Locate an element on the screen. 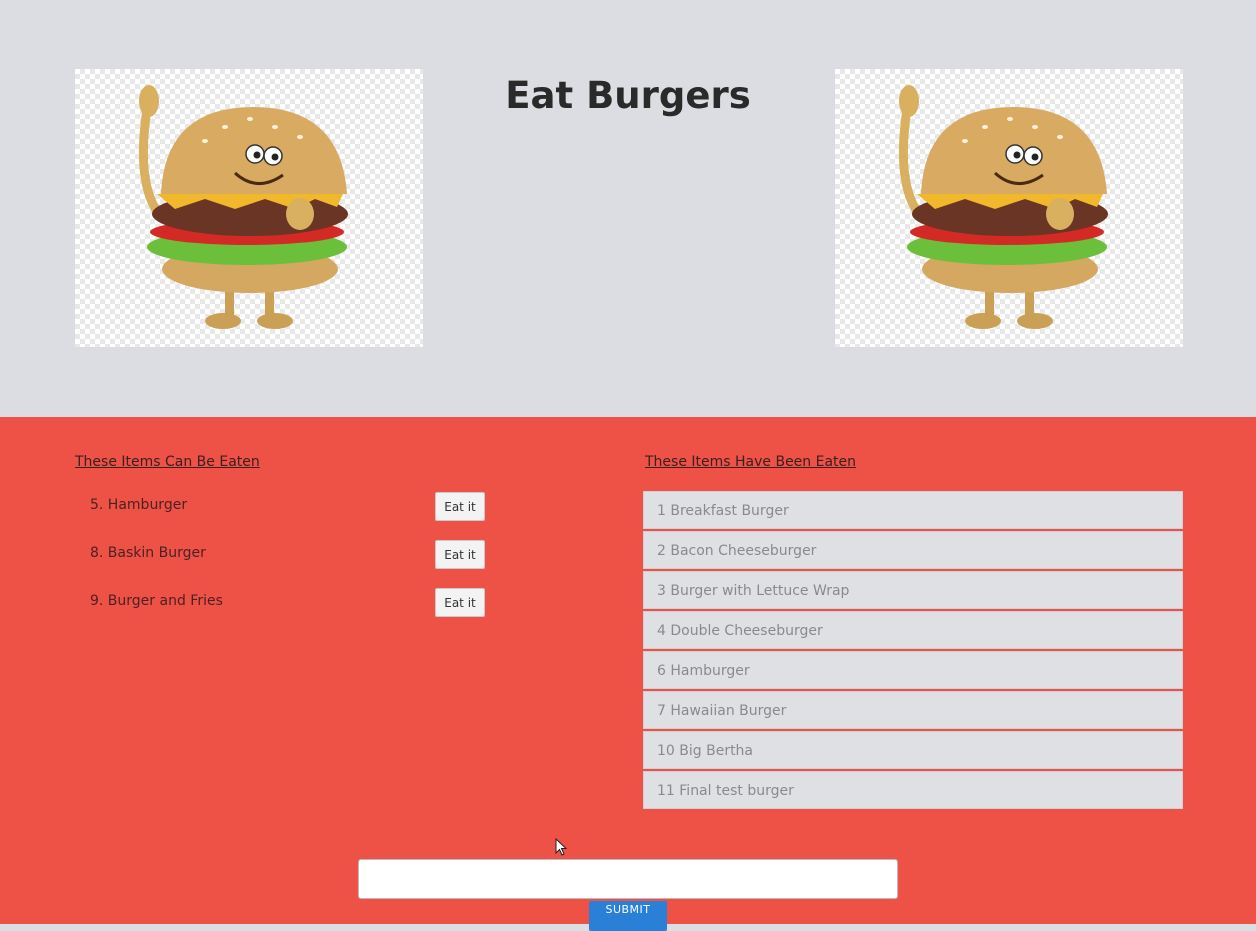 The width and height of the screenshot is (1256, 931). burger-image-right is located at coordinates (1009, 208).